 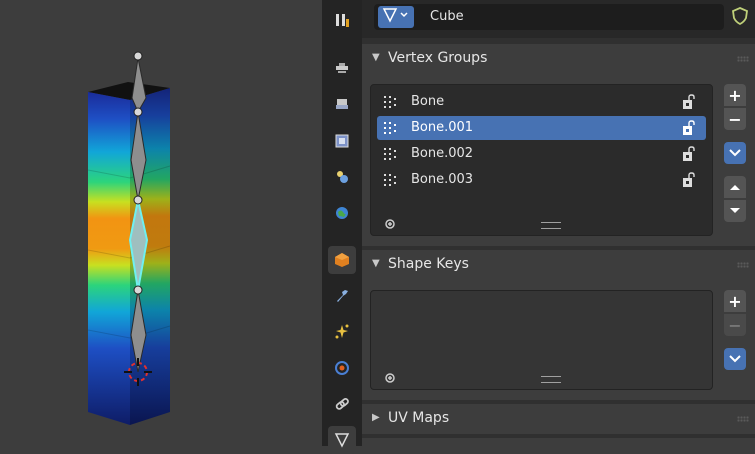 What do you see at coordinates (342, 68) in the screenshot?
I see `render-icon` at bounding box center [342, 68].